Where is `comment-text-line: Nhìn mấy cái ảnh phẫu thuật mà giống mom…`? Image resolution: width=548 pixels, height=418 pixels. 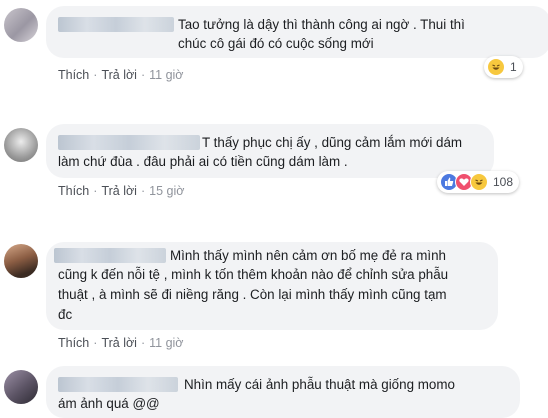 comment-text-line: Nhìn mấy cái ảnh phẫu thuật mà giống mom… is located at coordinates (319, 384).